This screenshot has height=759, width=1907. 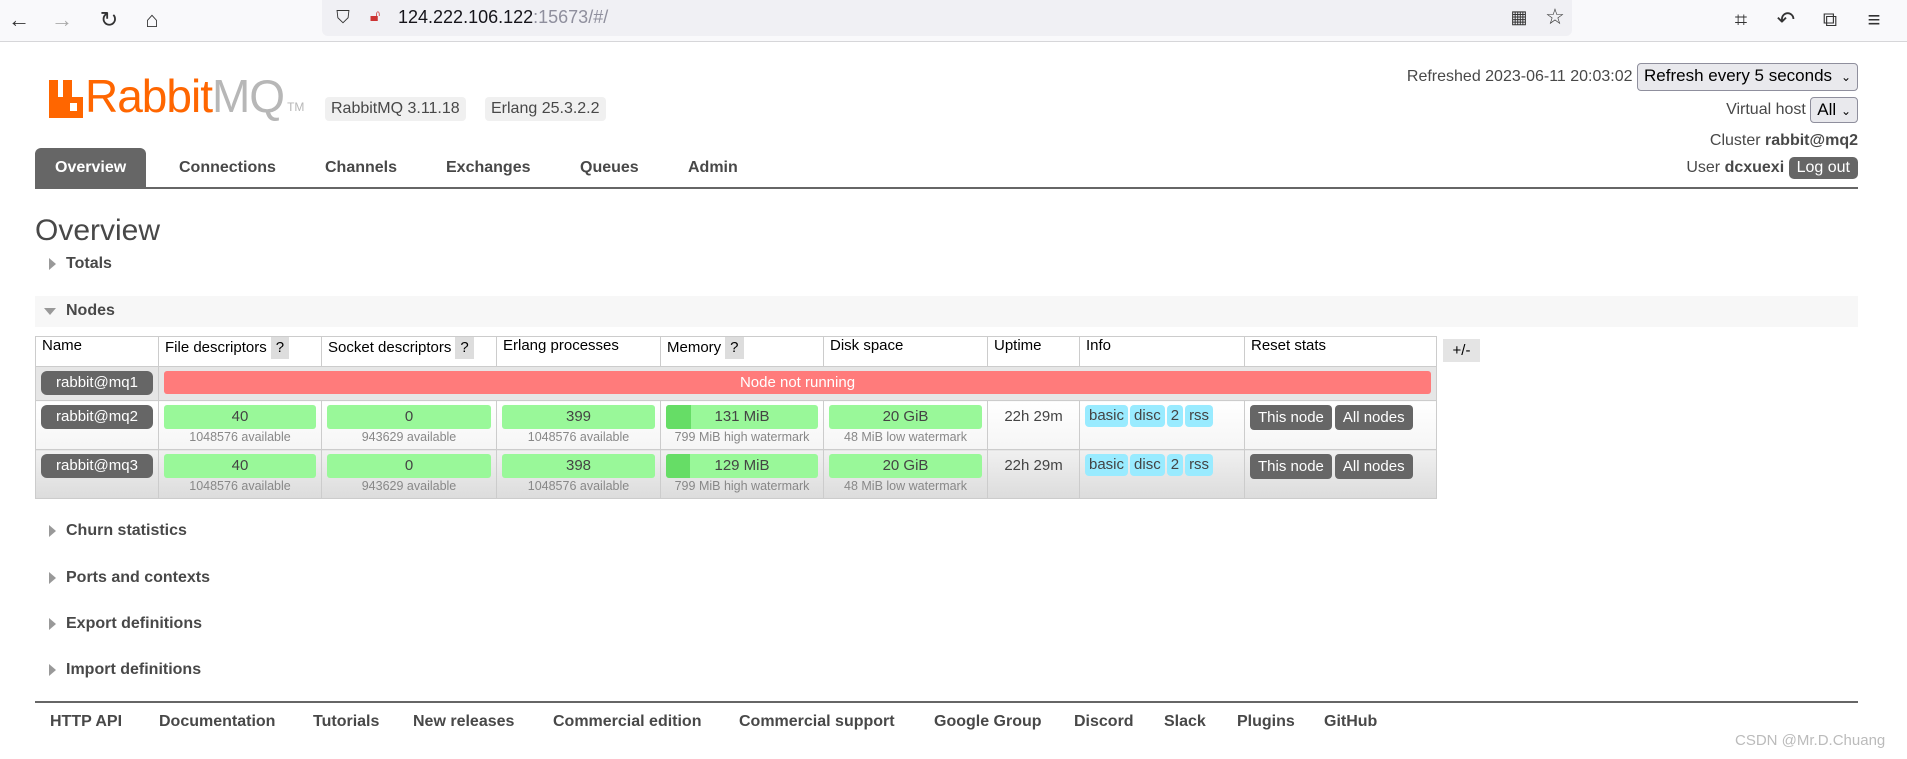 I want to click on logo-tm: TM, so click(x=296, y=107).